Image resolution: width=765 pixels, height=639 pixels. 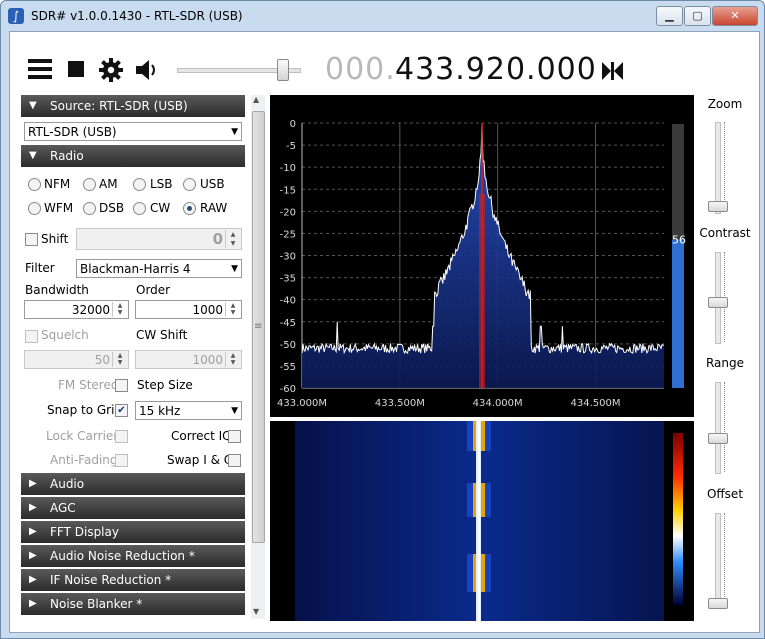 I want to click on panel-scrollbar: ▲ ▼, so click(x=258, y=357).